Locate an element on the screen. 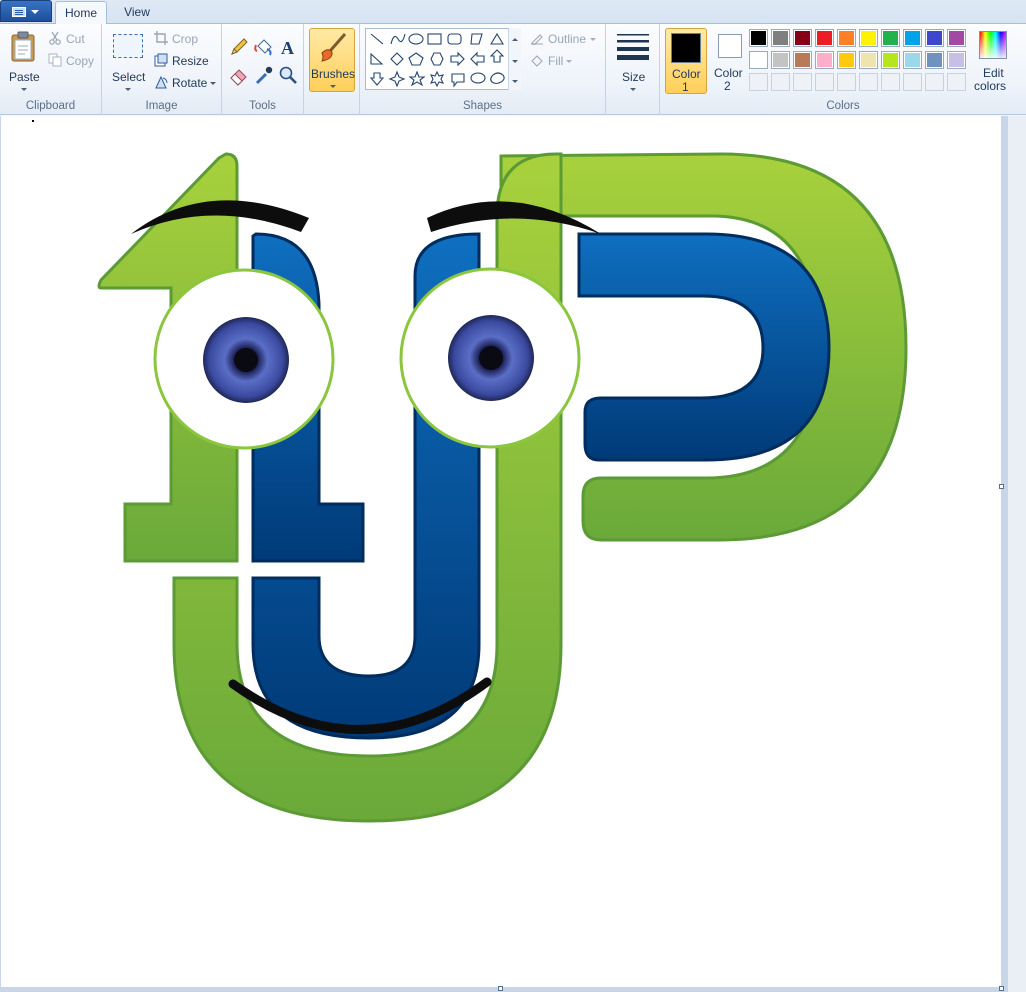 The height and width of the screenshot is (992, 1026). color1-button: Color 1 is located at coordinates (686, 61).